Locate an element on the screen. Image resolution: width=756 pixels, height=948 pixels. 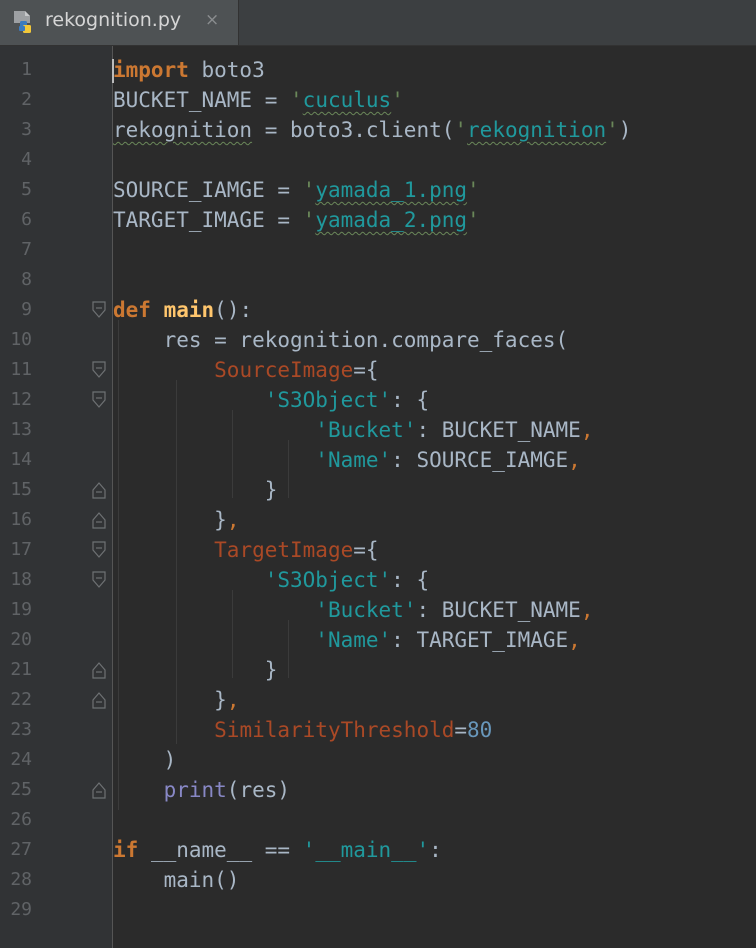
line-number: 2 is located at coordinates (26, 99).